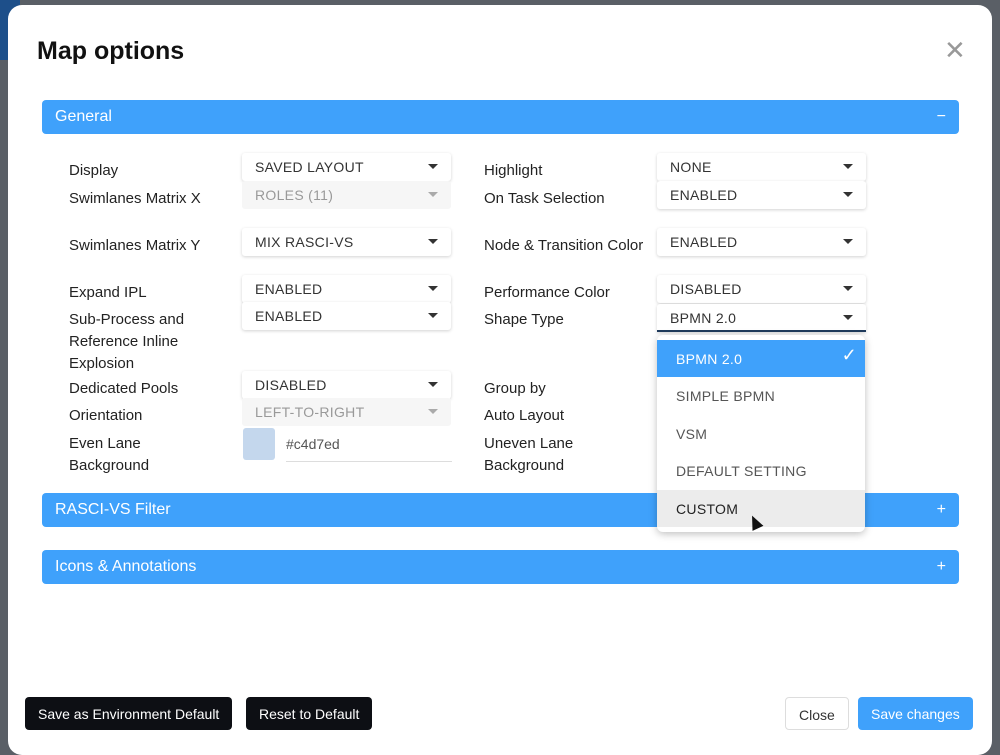 The width and height of the screenshot is (1000, 755). I want to click on close-button: Close, so click(817, 713).